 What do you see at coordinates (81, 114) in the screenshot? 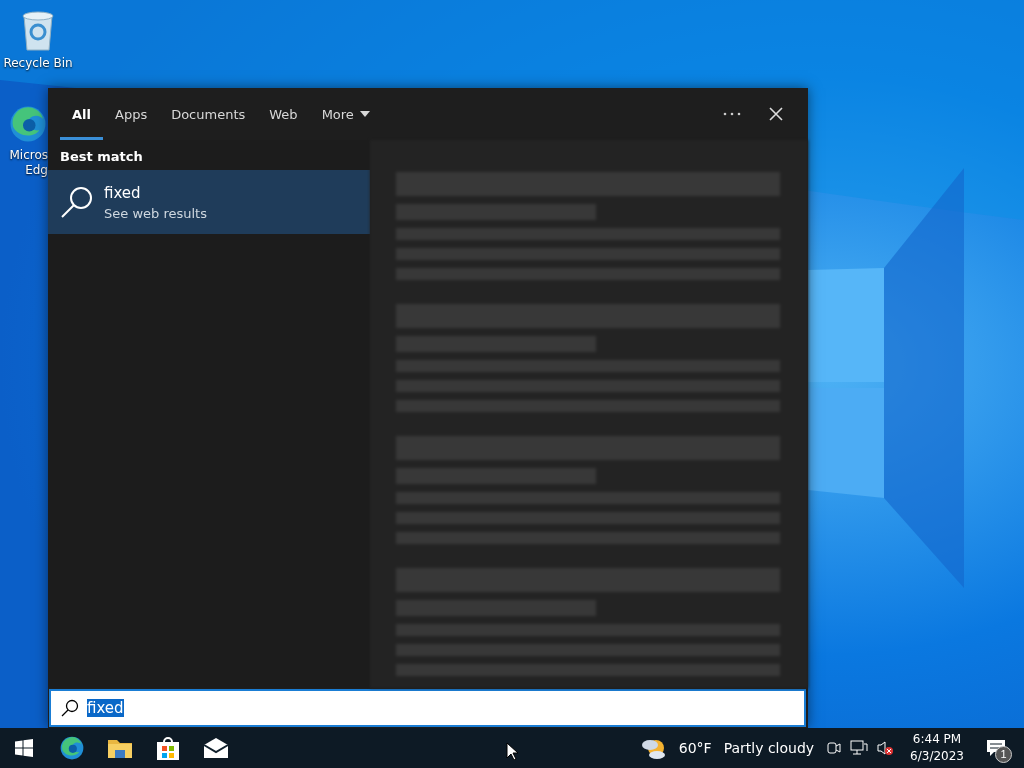
I see `filter-tab: All` at bounding box center [81, 114].